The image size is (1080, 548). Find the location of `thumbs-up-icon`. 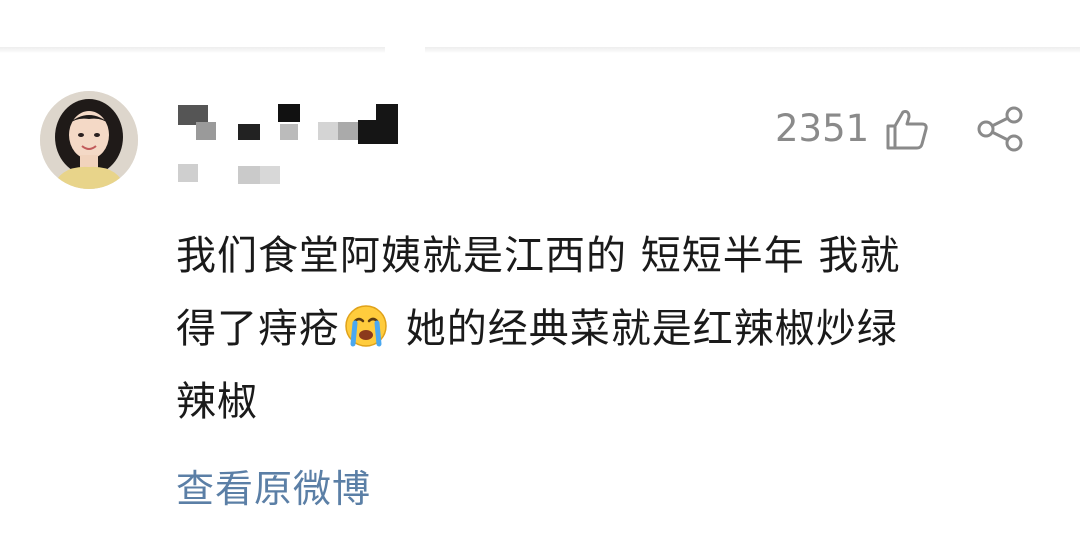

thumbs-up-icon is located at coordinates (907, 129).